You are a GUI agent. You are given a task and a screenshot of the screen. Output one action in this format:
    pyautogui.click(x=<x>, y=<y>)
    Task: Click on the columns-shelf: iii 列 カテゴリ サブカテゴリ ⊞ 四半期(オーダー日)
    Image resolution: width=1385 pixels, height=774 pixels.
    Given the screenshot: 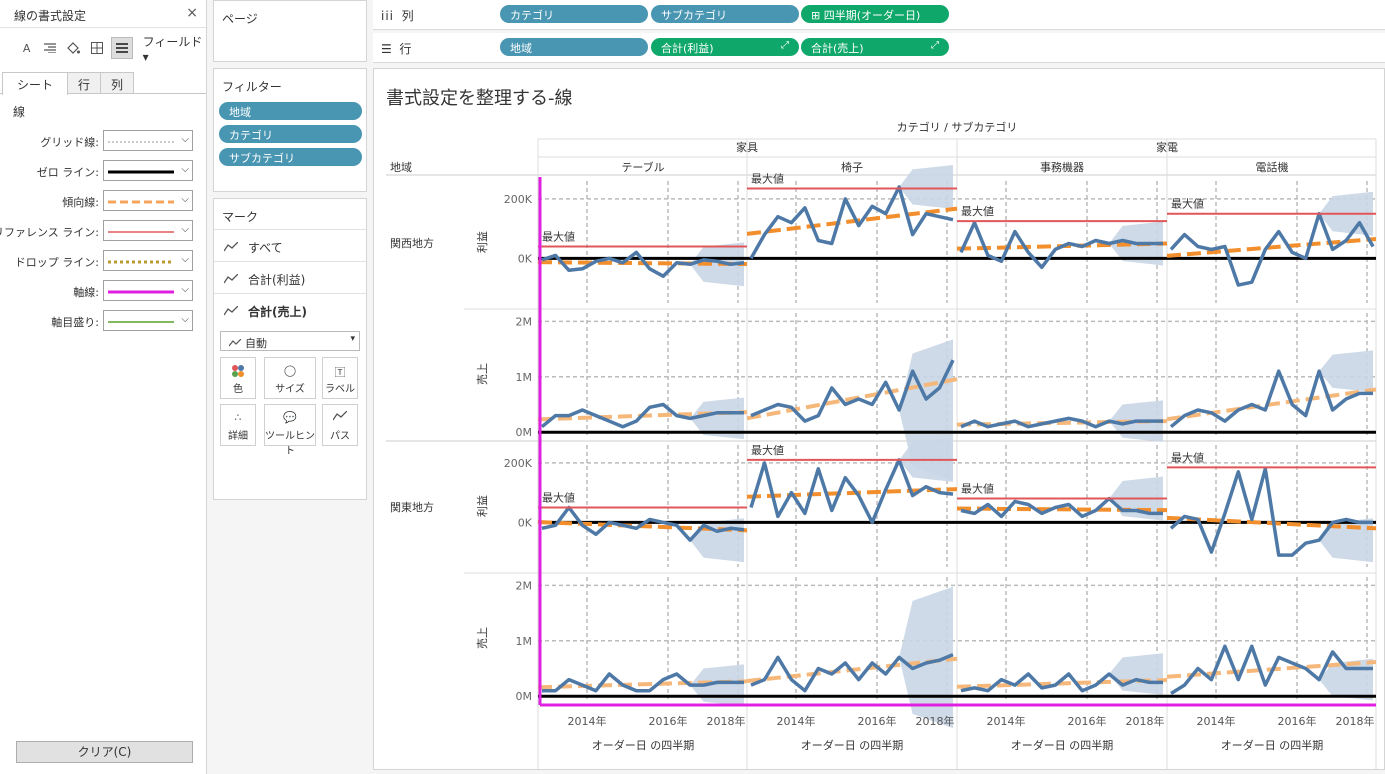 What is the action you would take?
    pyautogui.click(x=879, y=15)
    